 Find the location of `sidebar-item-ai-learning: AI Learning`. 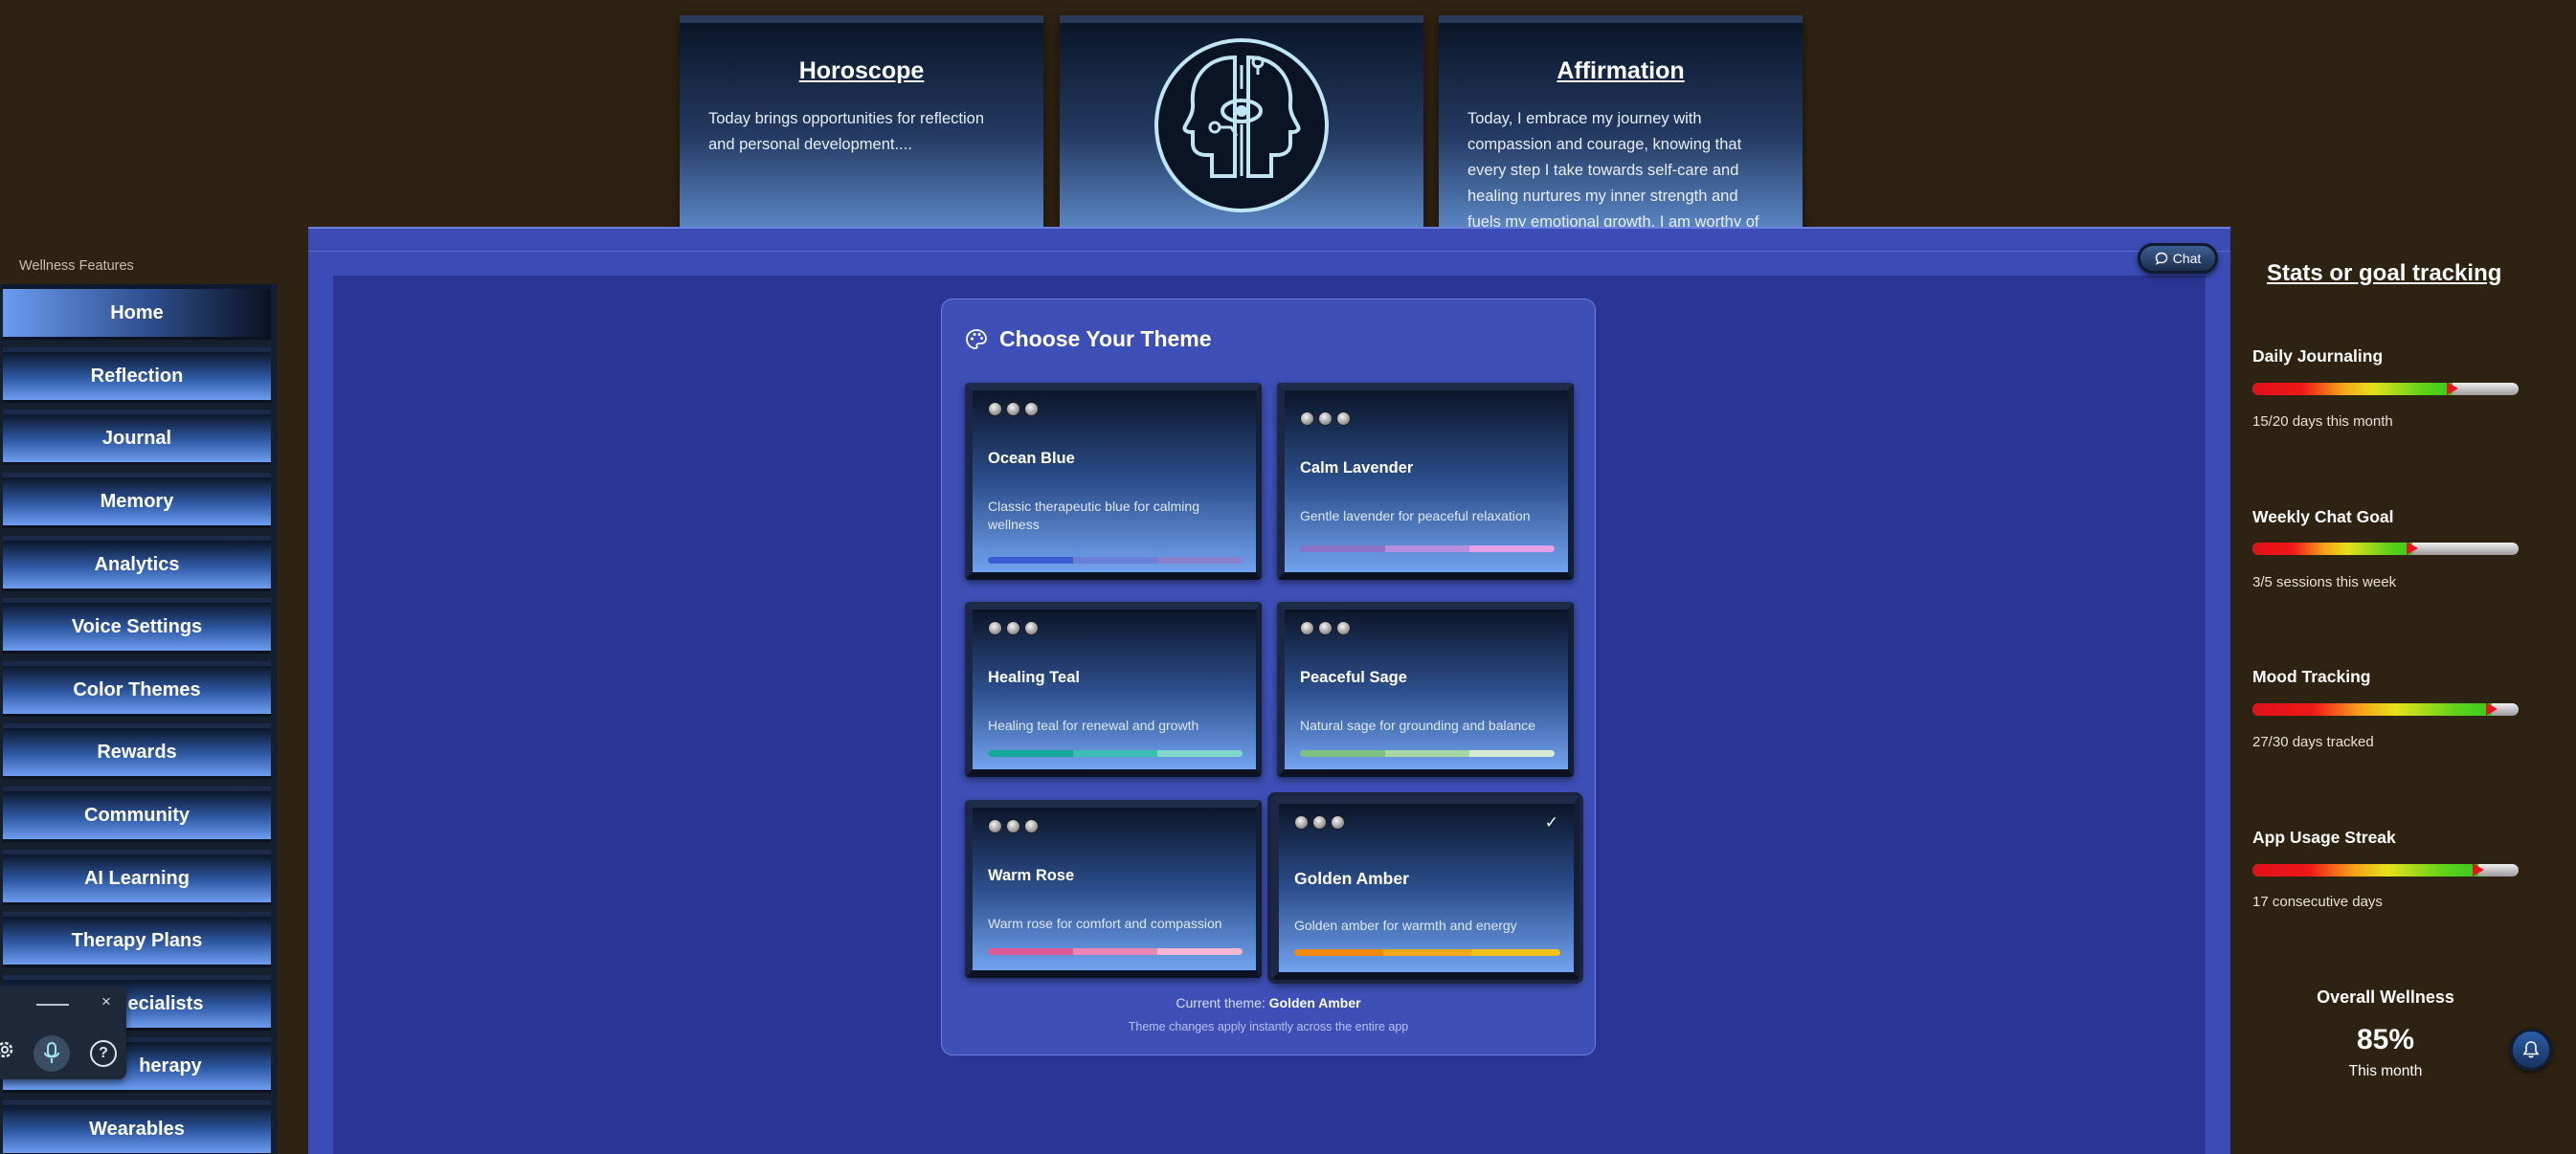

sidebar-item-ai-learning: AI Learning is located at coordinates (137, 877).